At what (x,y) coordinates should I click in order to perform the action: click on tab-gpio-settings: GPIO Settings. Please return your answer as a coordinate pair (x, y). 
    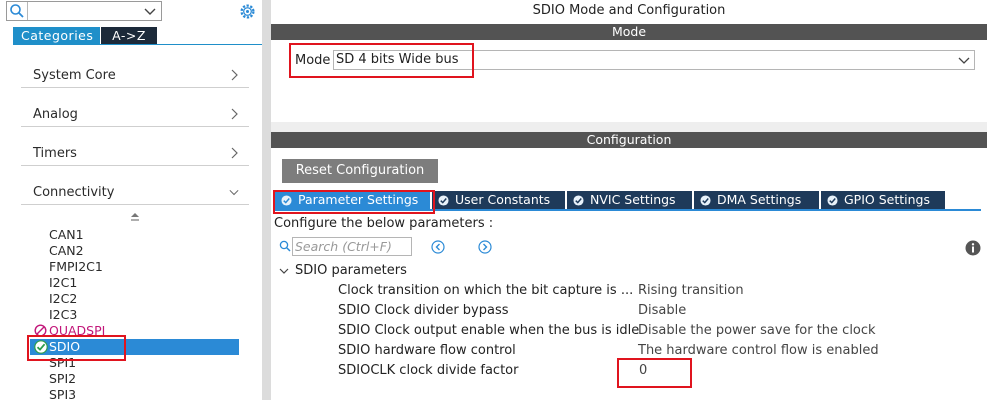
    Looking at the image, I should click on (883, 200).